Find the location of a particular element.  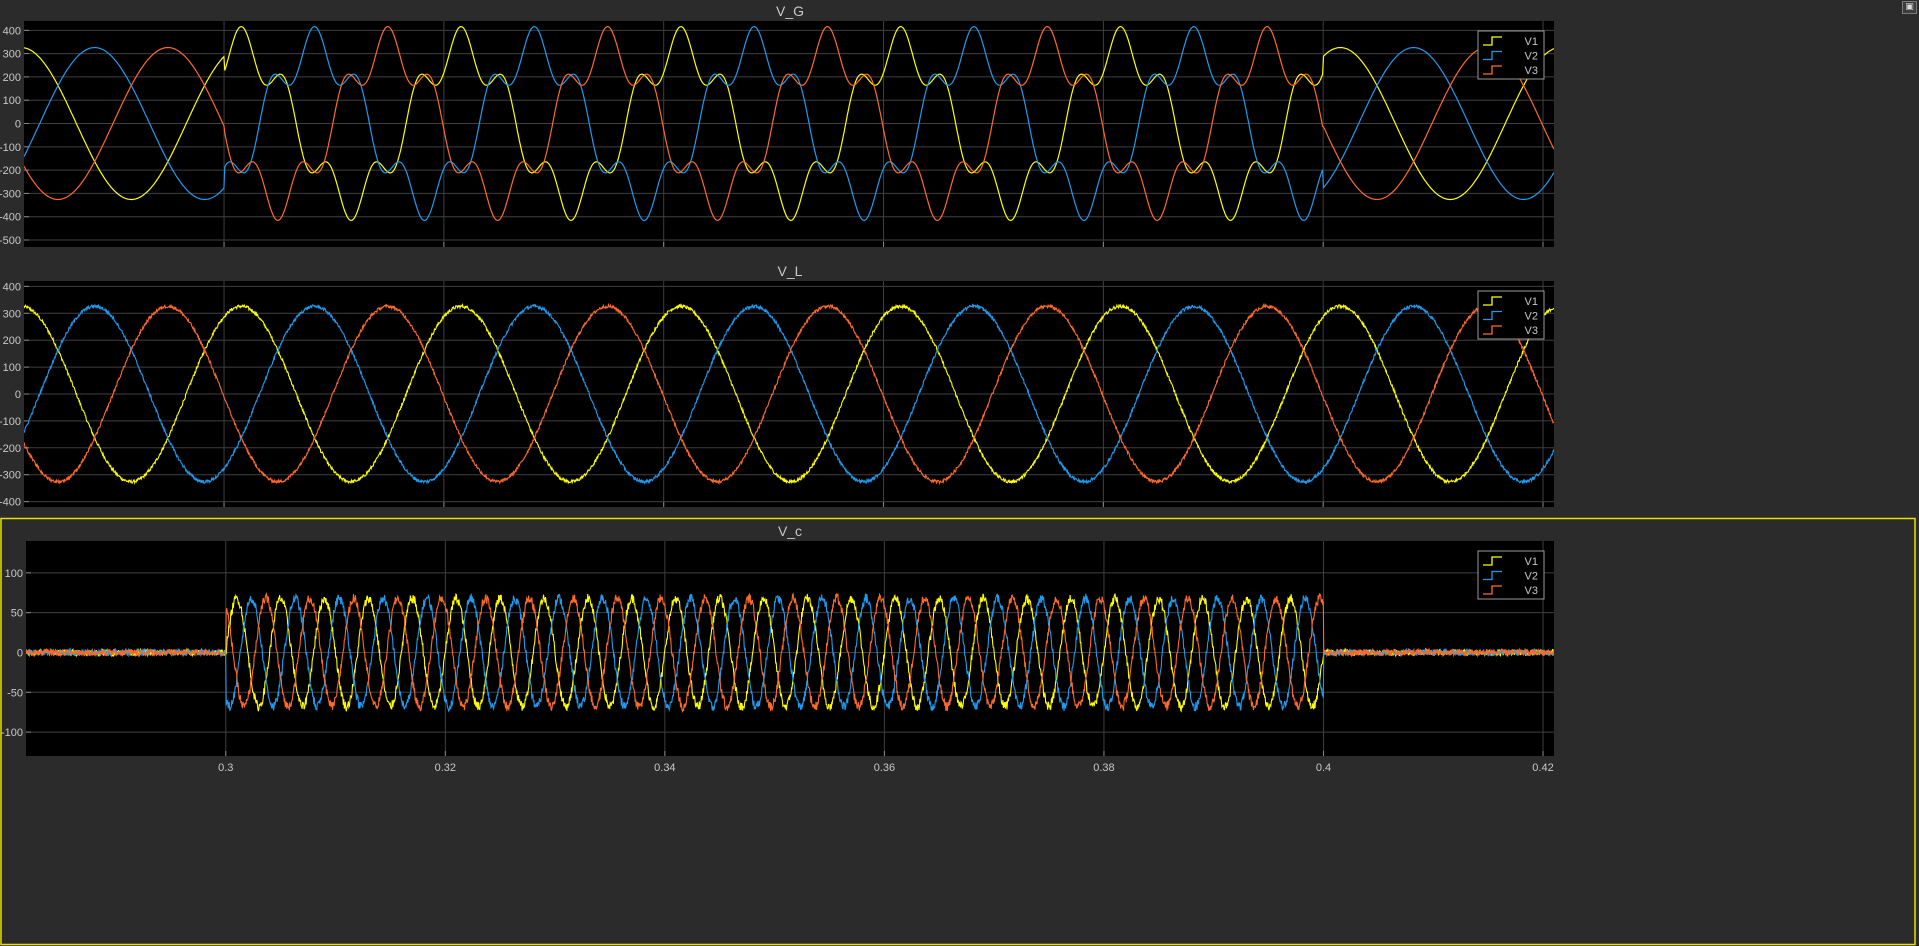

x-tick-label: 0.4 is located at coordinates (1323, 768).